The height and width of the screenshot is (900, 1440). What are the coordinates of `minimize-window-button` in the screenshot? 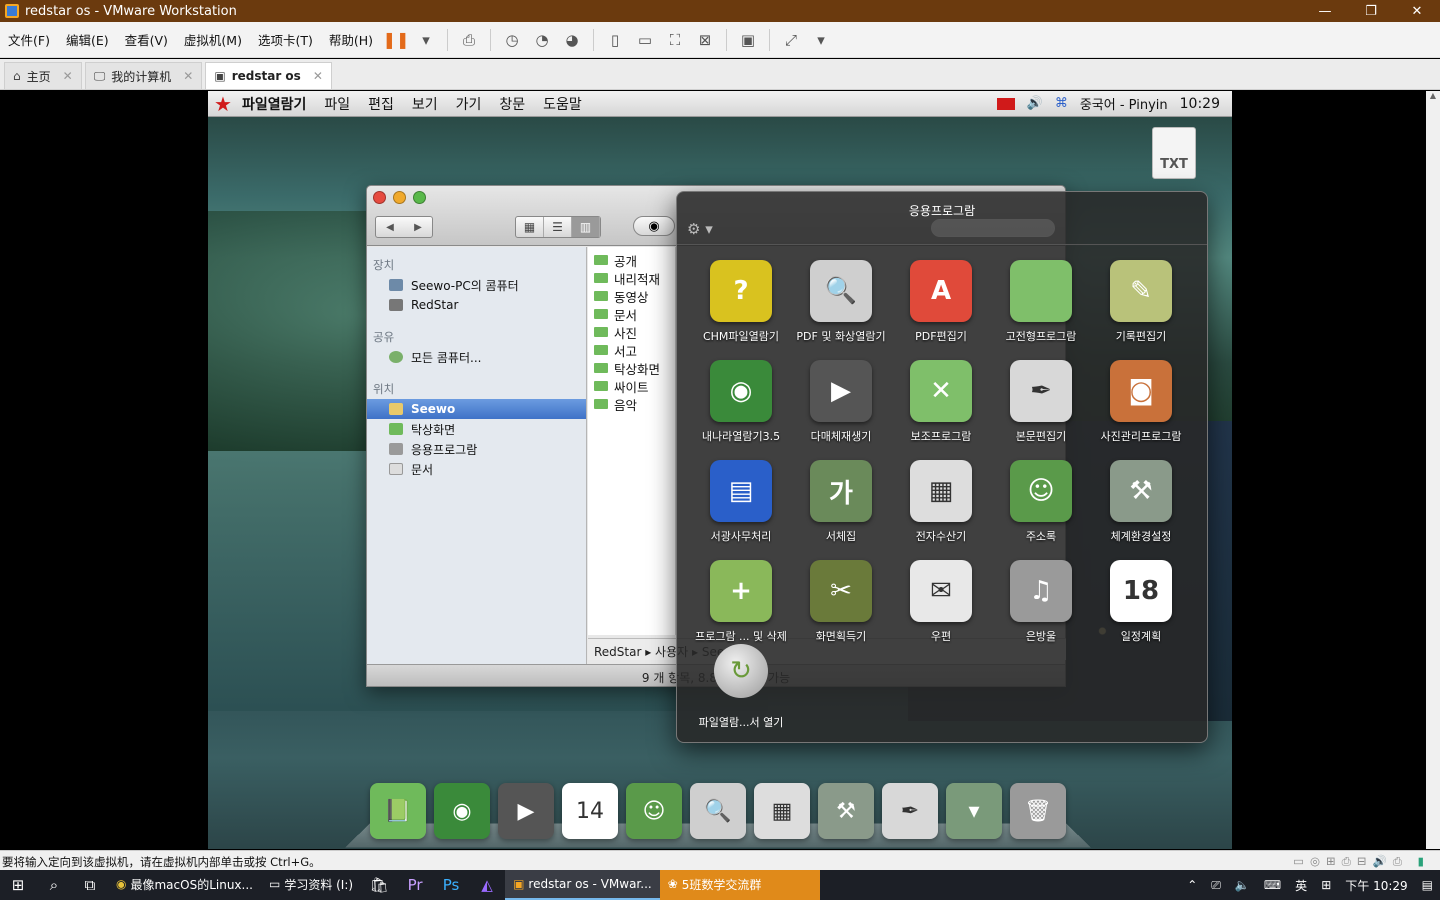 It's located at (399, 197).